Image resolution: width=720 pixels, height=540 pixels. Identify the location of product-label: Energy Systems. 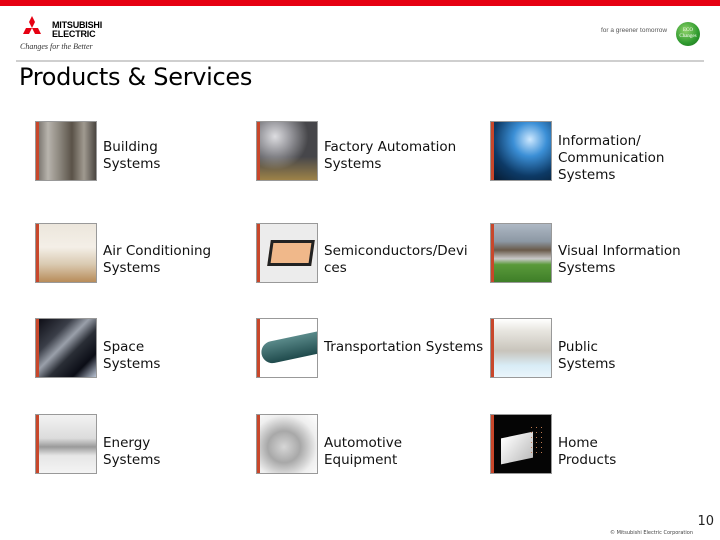
(132, 451).